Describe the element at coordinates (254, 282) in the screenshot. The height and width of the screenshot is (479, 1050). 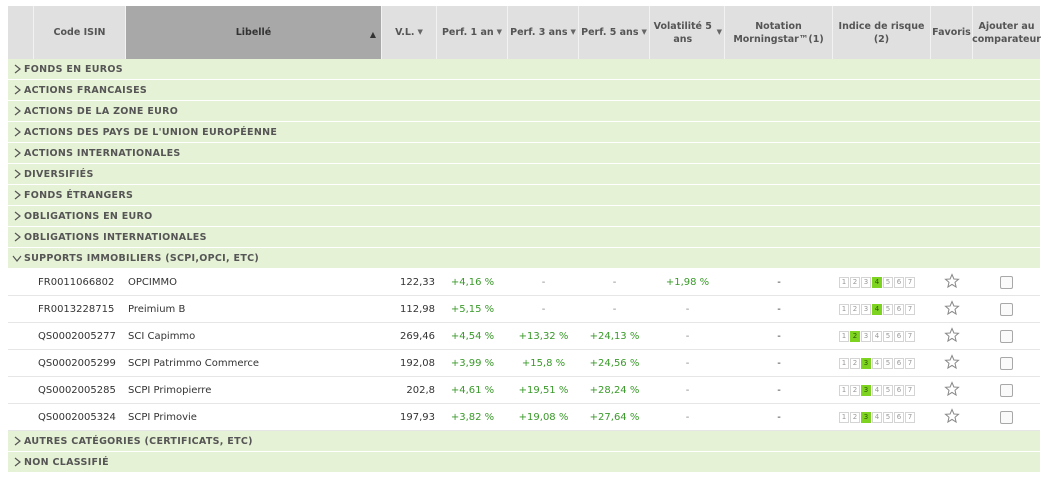
I see `fund-name: OPCIMMO` at that location.